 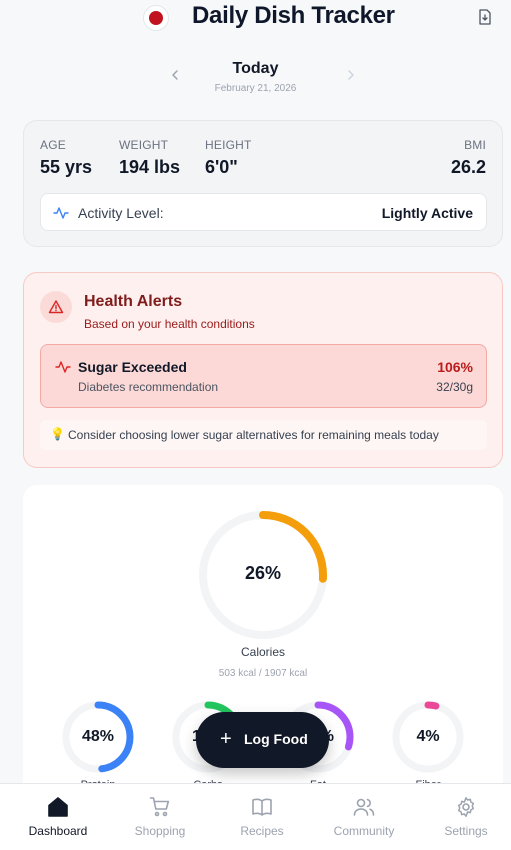 What do you see at coordinates (262, 652) in the screenshot?
I see `calories-name: Calories` at bounding box center [262, 652].